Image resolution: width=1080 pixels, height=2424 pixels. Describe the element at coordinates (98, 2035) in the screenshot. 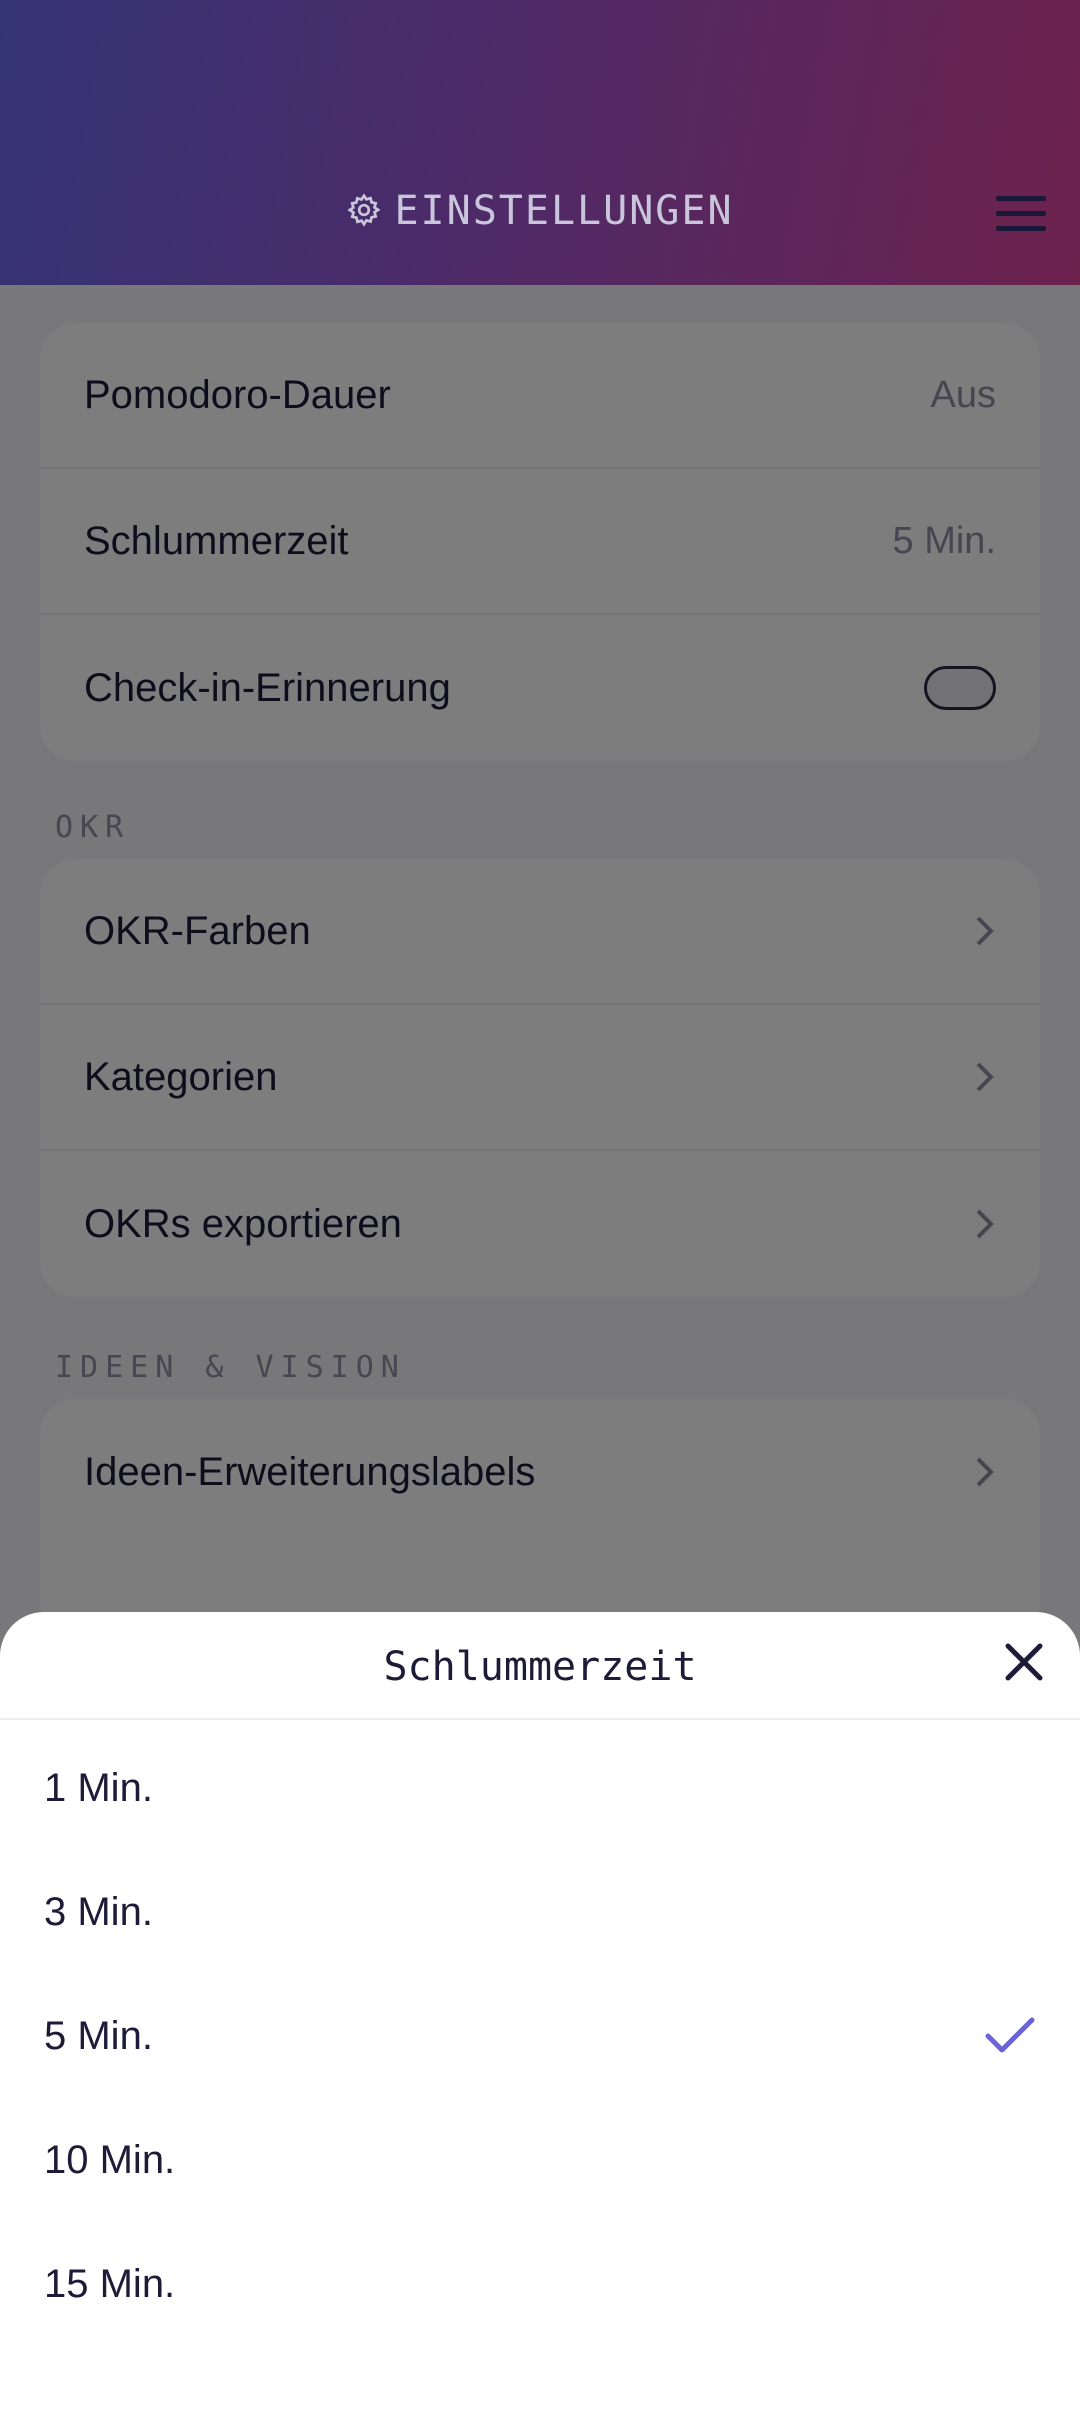

I see `option-label: 5 Min.` at that location.